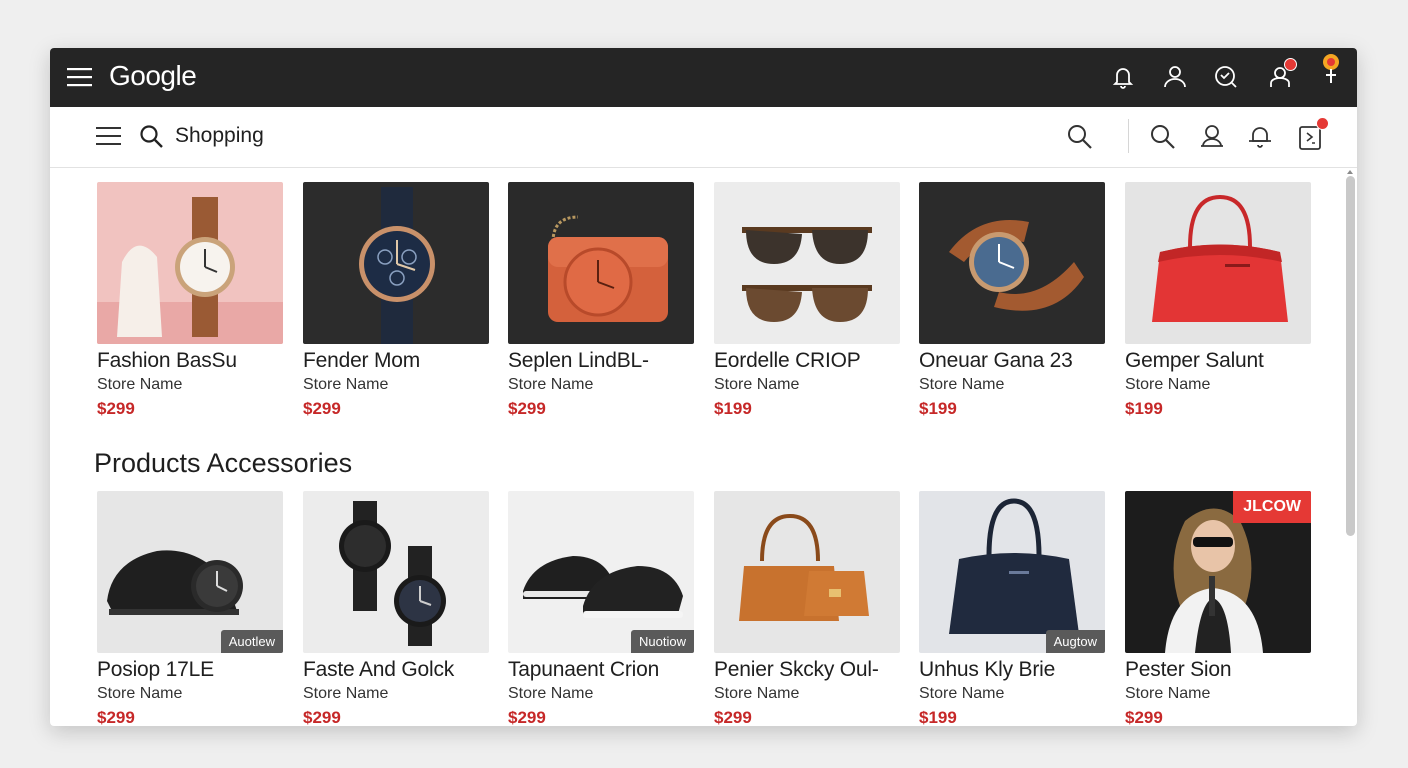 This screenshot has width=1408, height=768. I want to click on scroll-up-arrow, so click(1350, 172).